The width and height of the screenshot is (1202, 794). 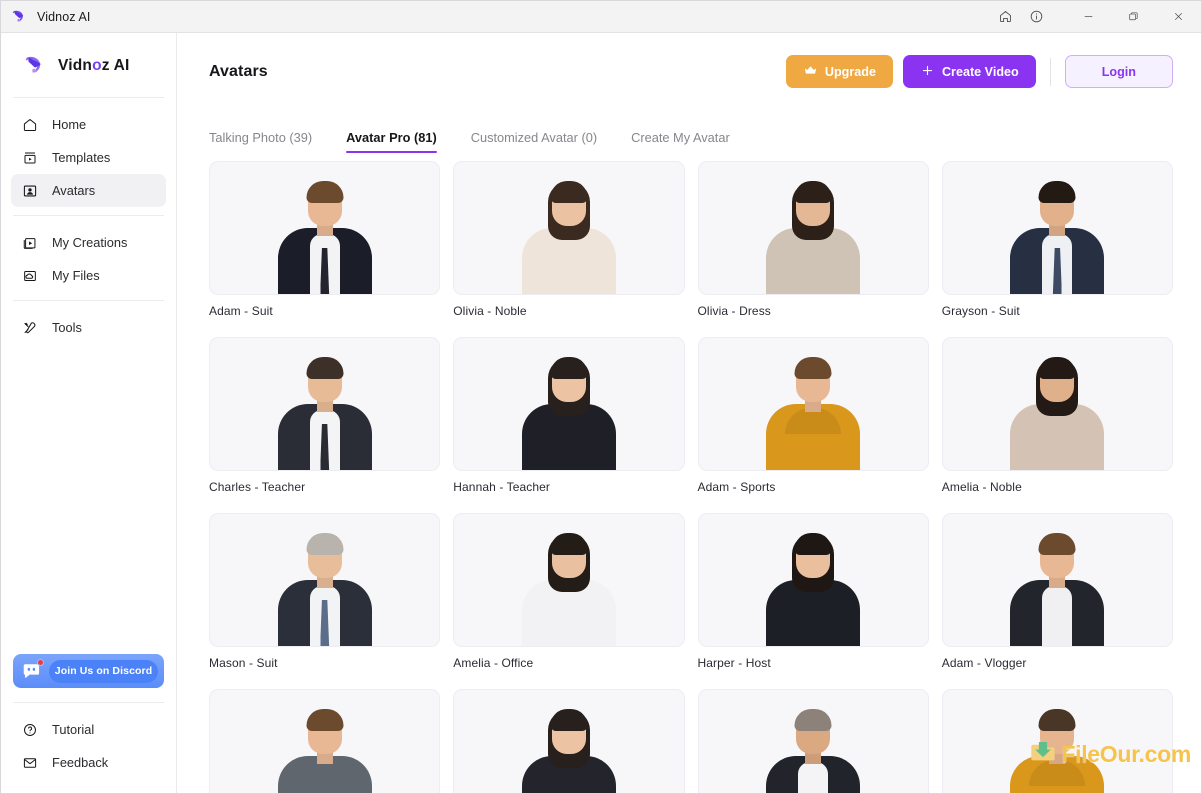 I want to click on sidebar-nav-library: My Creations My Files, so click(x=88, y=258).